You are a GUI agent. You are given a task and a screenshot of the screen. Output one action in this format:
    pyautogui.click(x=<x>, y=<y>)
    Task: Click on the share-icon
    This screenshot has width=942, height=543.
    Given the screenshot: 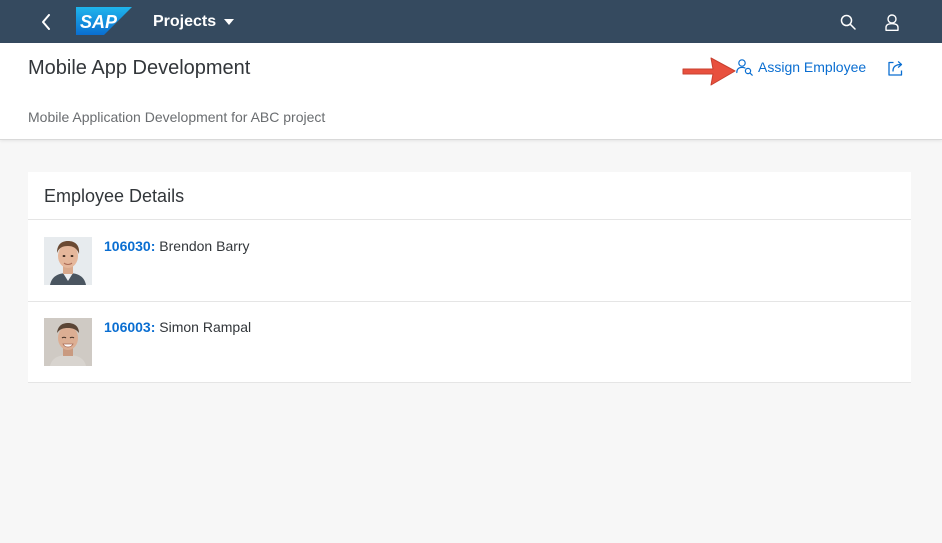 What is the action you would take?
    pyautogui.click(x=894, y=68)
    